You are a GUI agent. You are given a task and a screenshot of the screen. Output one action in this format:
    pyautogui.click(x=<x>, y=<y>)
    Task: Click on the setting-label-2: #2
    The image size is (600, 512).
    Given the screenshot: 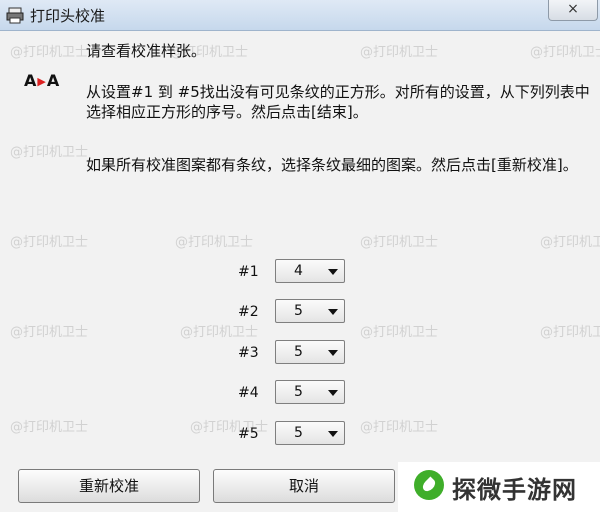 What is the action you would take?
    pyautogui.click(x=248, y=312)
    